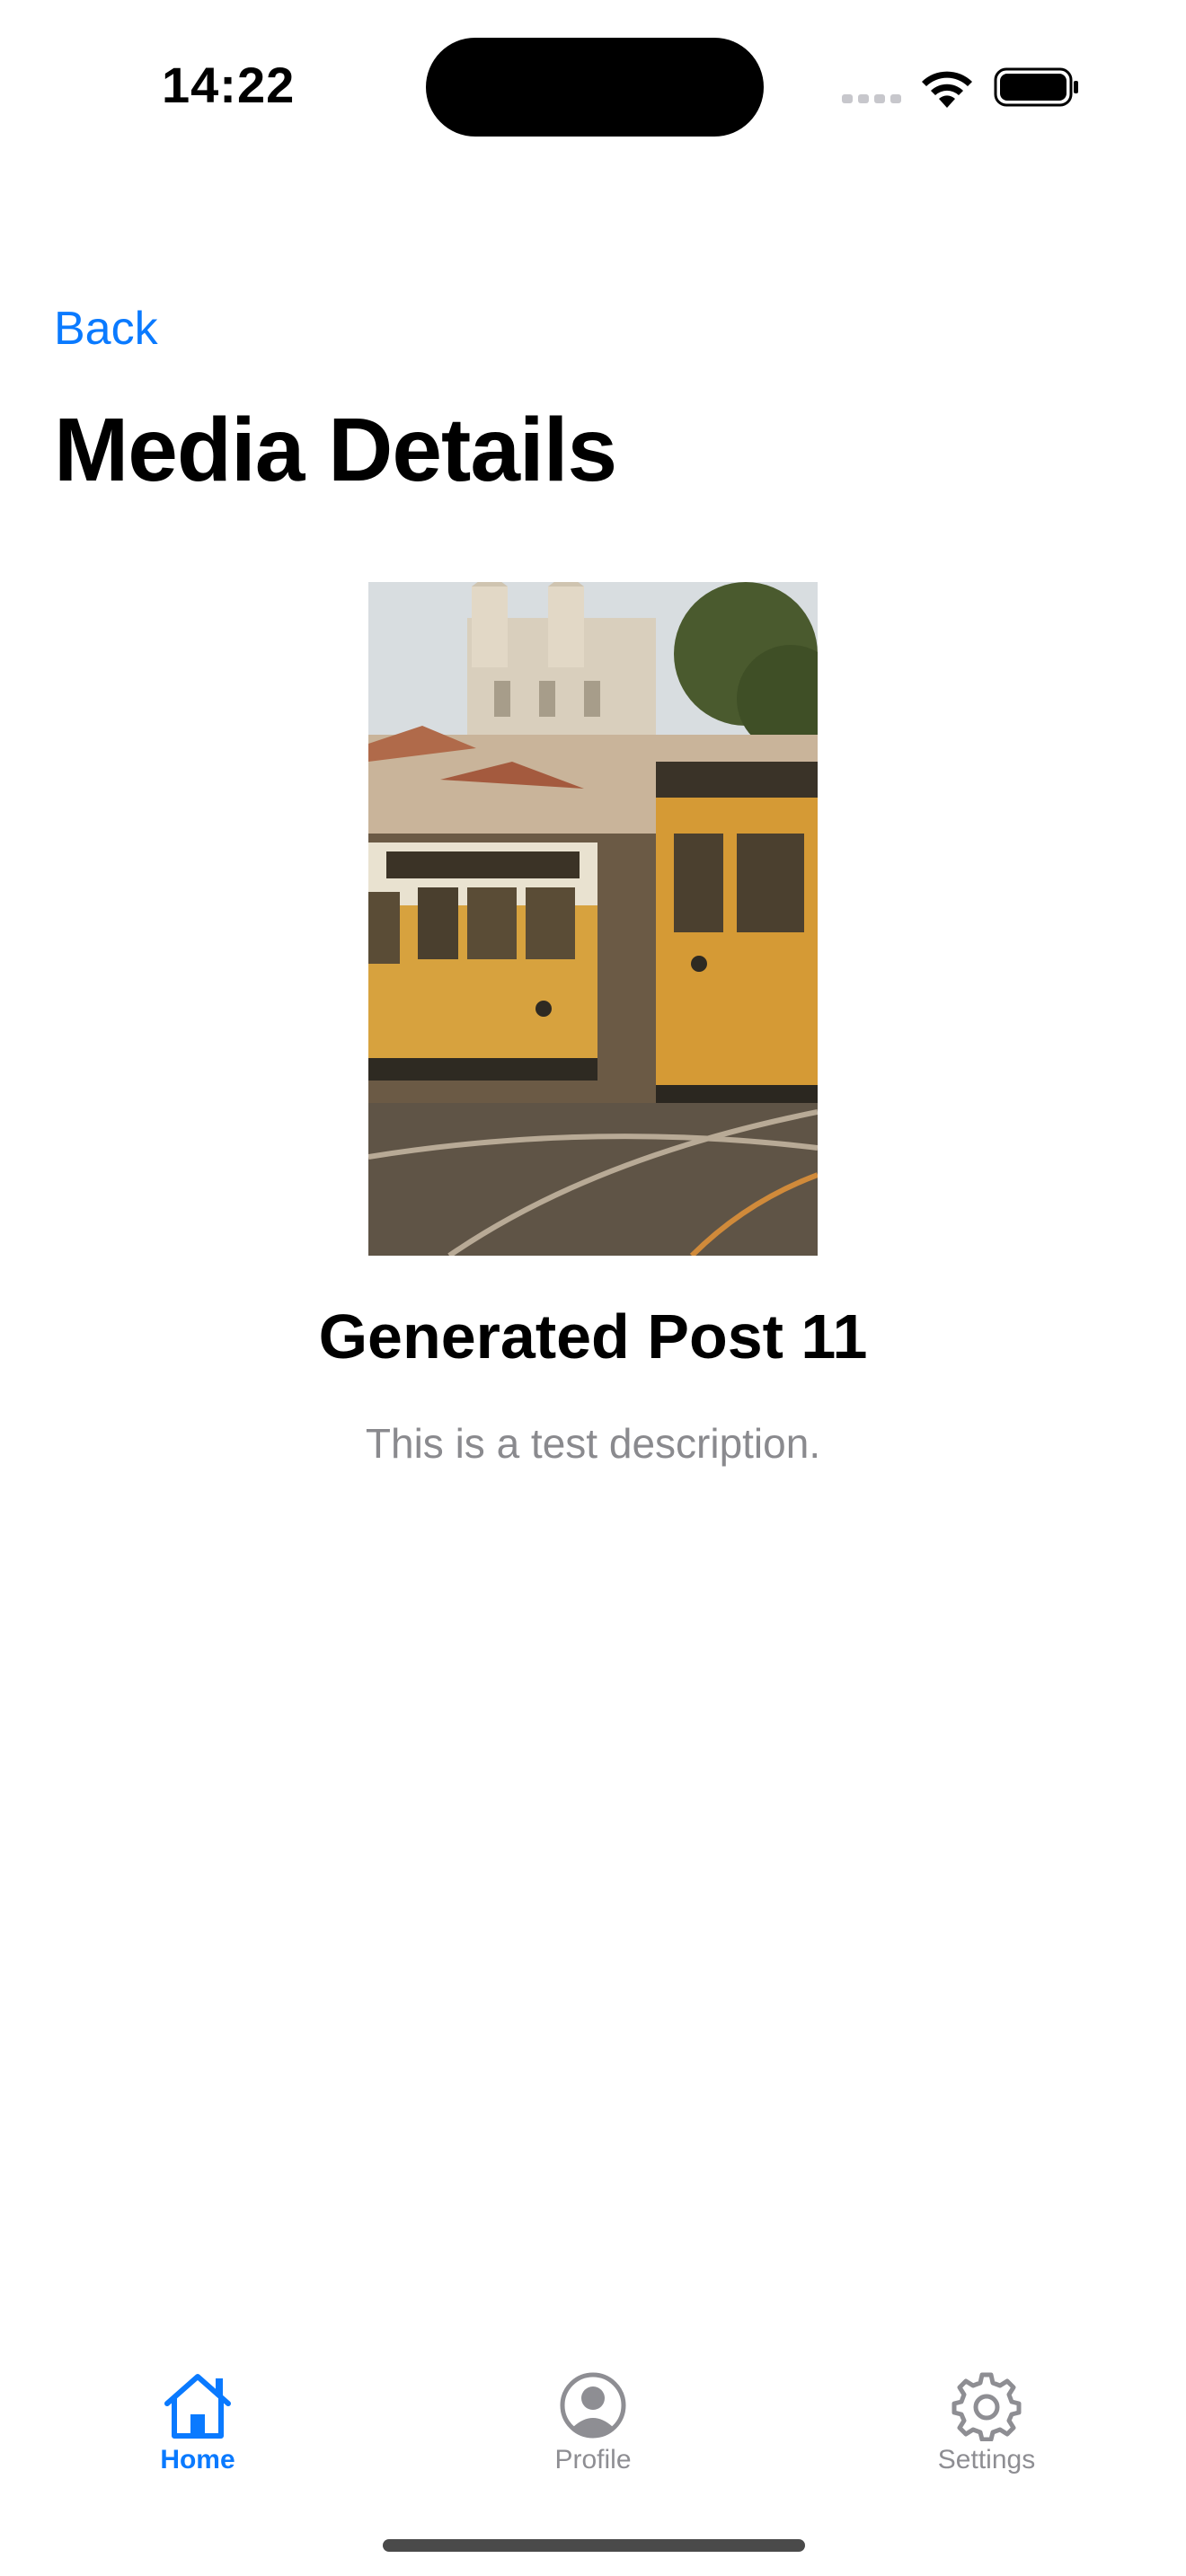 This screenshot has height=2576, width=1186. What do you see at coordinates (197, 2406) in the screenshot?
I see `house-icon` at bounding box center [197, 2406].